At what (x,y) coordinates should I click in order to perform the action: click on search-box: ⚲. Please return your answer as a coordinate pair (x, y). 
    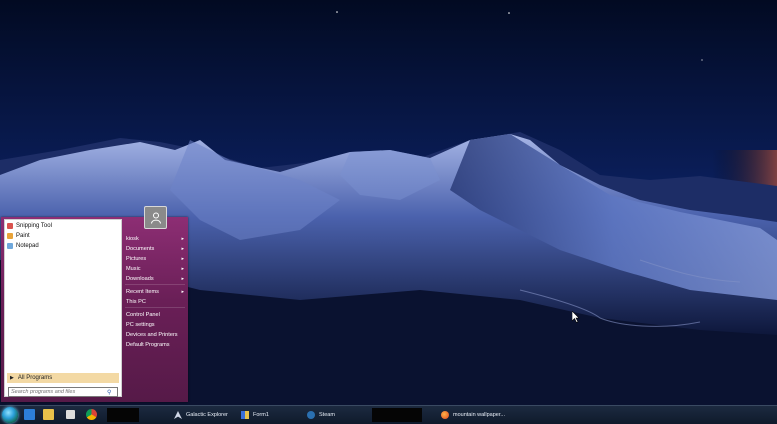
    Looking at the image, I should click on (63, 392).